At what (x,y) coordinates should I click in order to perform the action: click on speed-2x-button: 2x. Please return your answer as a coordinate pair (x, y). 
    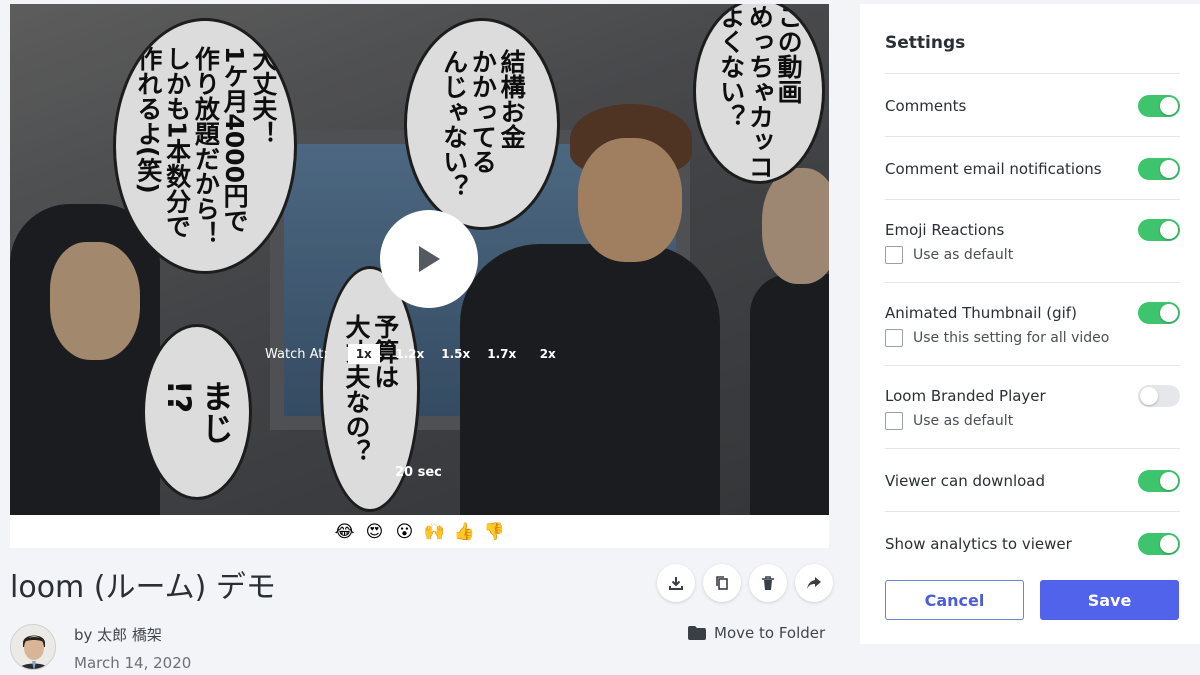
    Looking at the image, I should click on (548, 354).